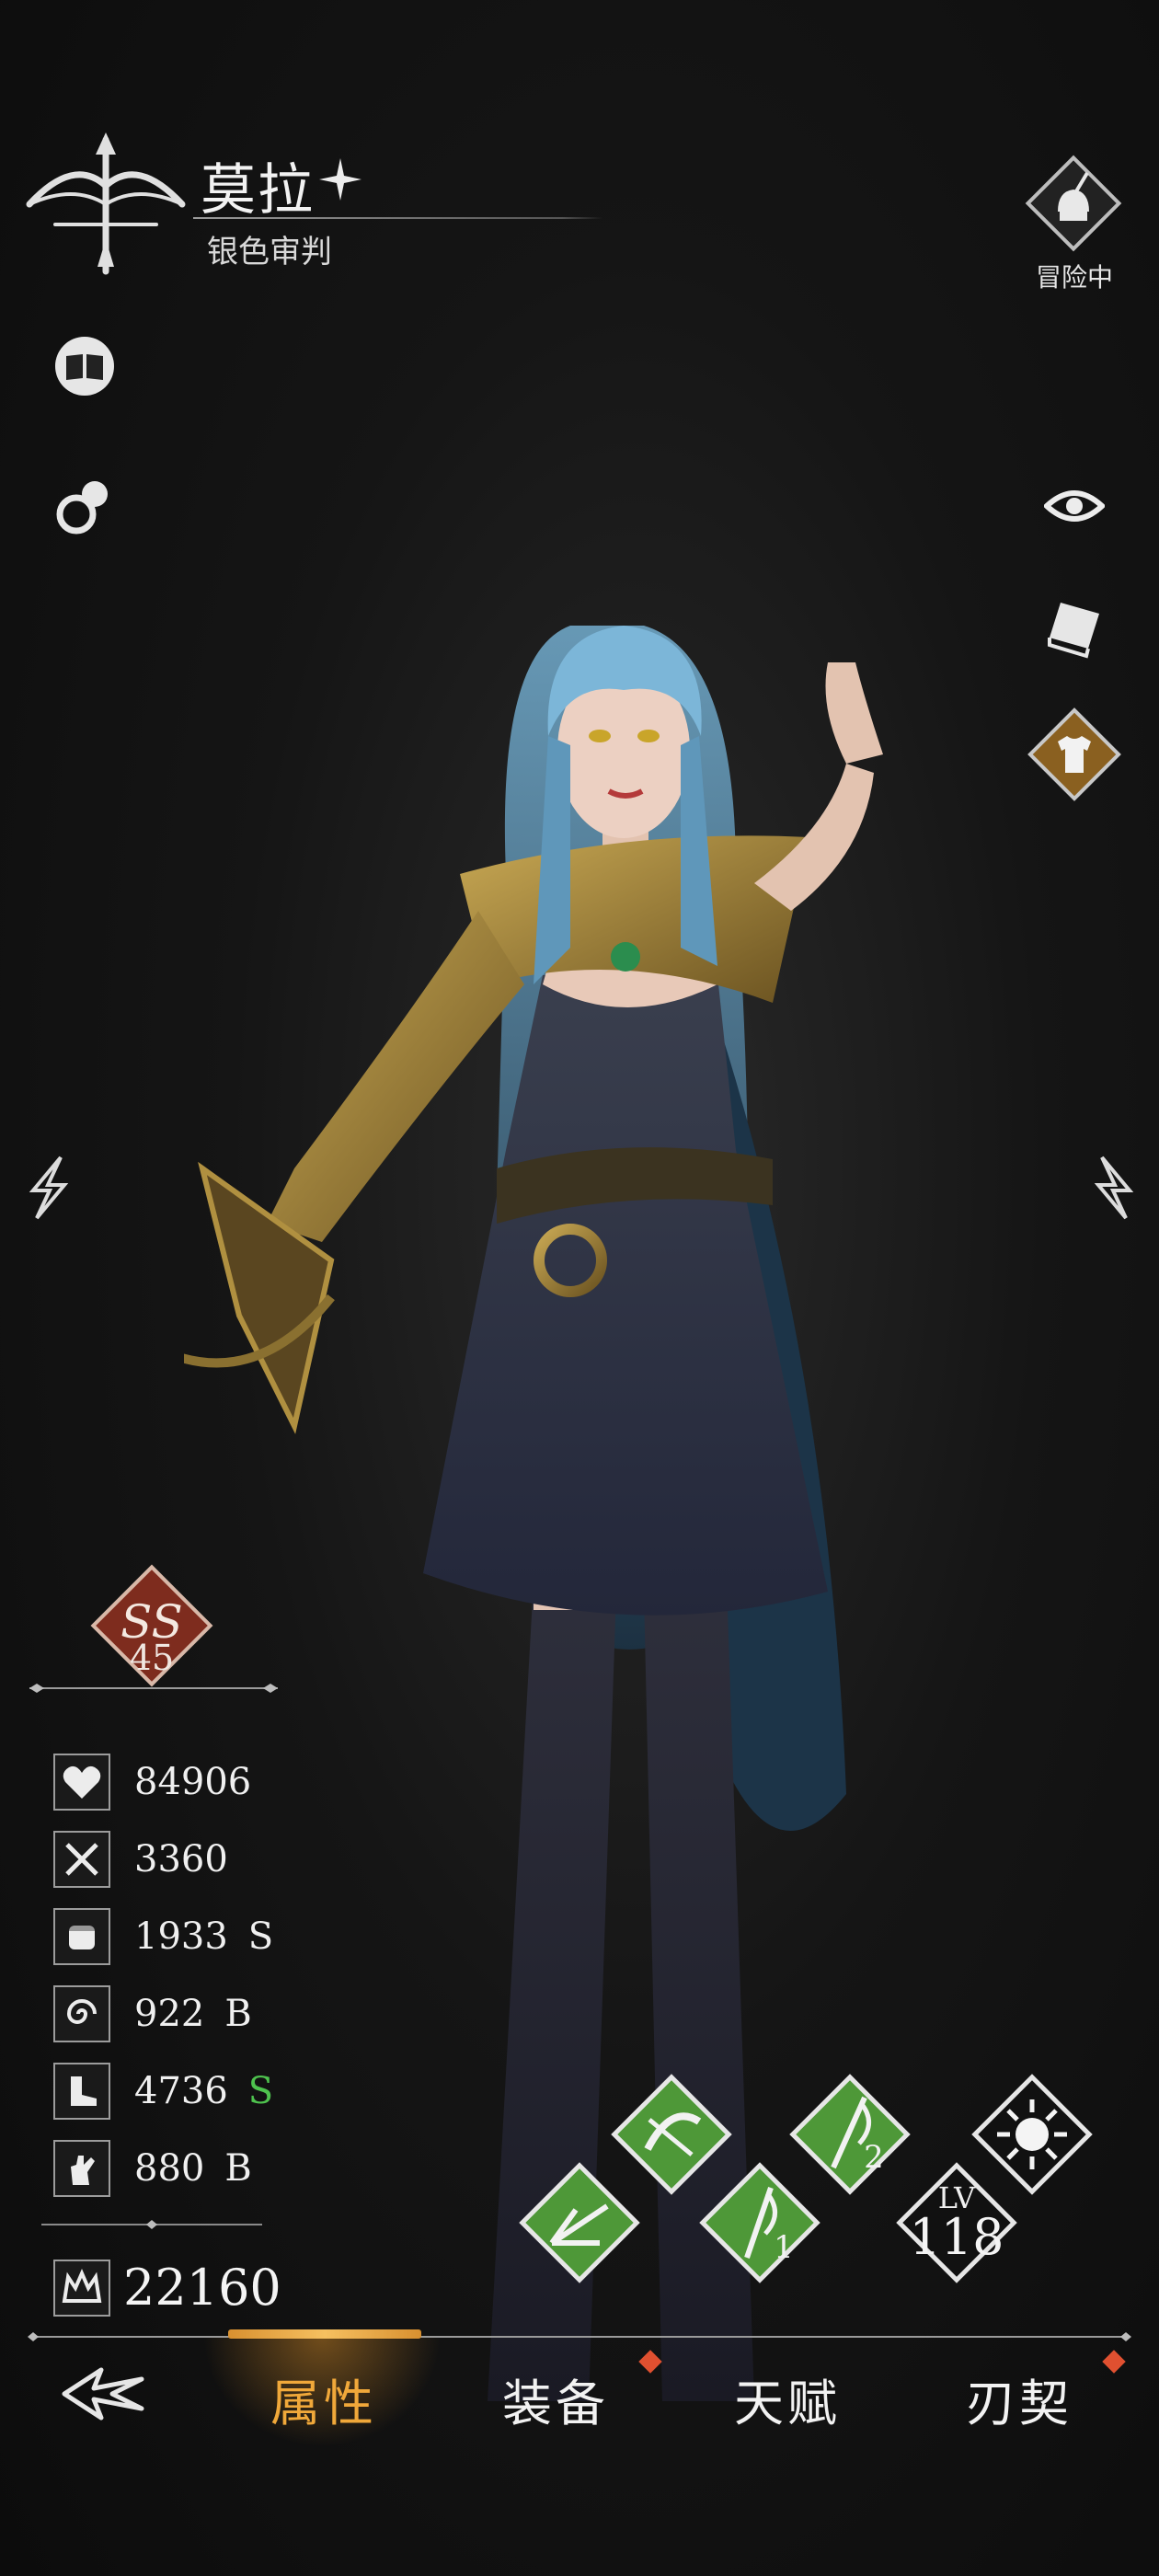 The width and height of the screenshot is (1159, 2576). I want to click on crossbow-class-emblem, so click(106, 203).